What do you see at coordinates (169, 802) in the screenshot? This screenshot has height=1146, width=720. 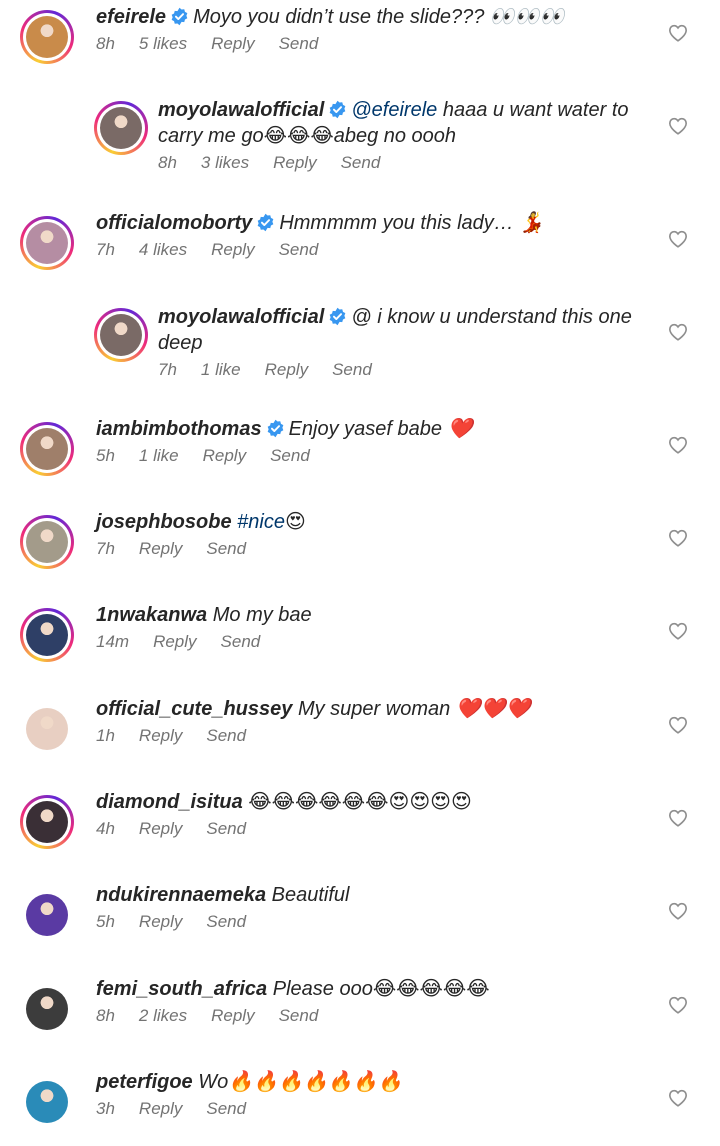 I see `comment-username: diamond_isitua` at bounding box center [169, 802].